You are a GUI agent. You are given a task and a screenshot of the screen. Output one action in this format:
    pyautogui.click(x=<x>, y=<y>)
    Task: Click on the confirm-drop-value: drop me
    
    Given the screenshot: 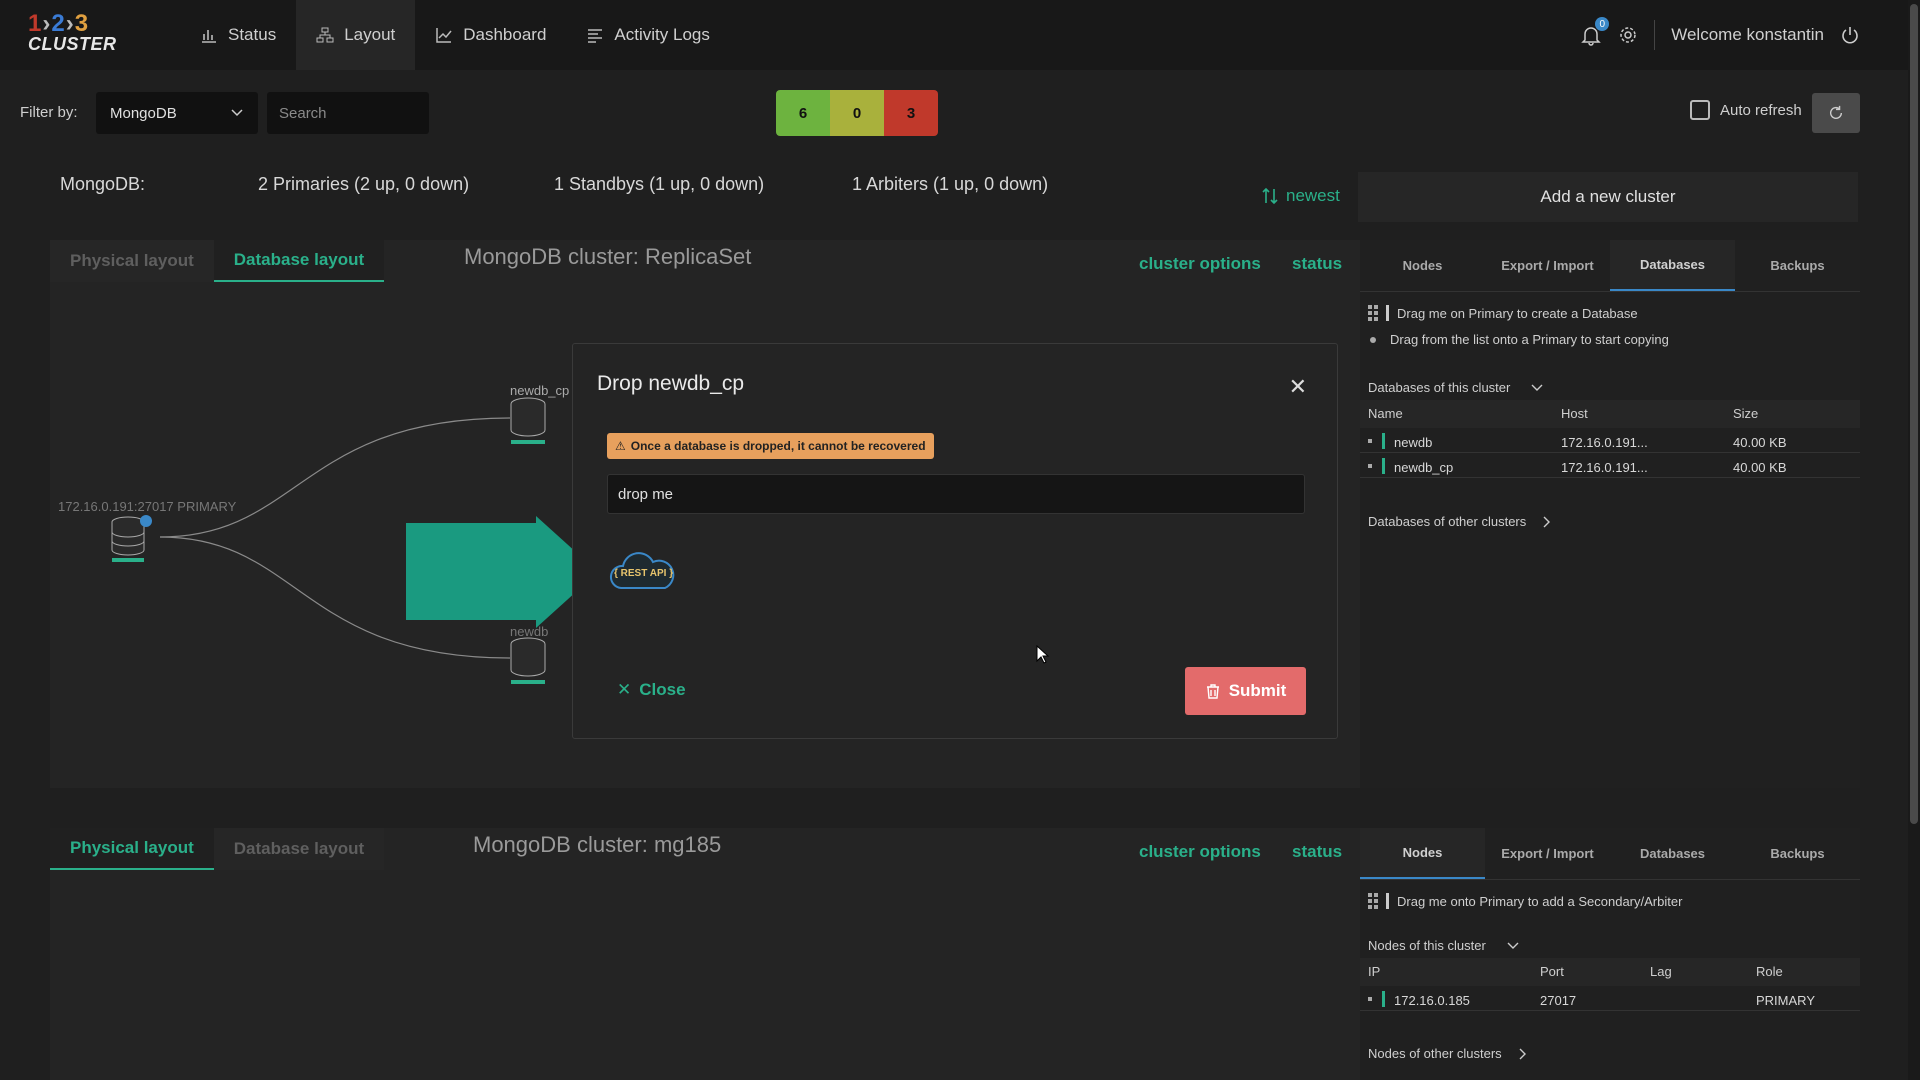 What is the action you would take?
    pyautogui.click(x=646, y=494)
    